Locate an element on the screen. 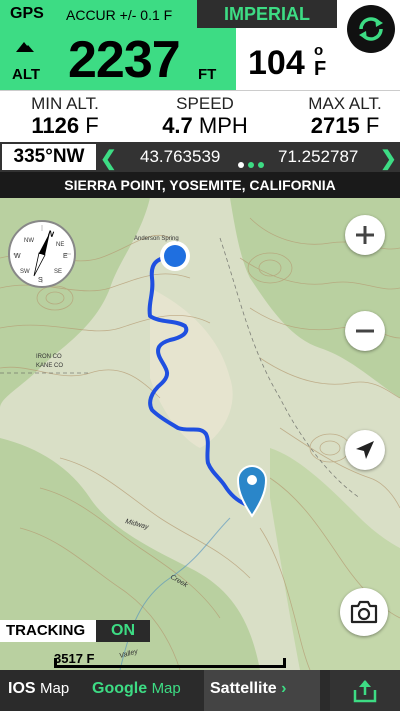 The image size is (400, 711). refresh-button is located at coordinates (371, 29).